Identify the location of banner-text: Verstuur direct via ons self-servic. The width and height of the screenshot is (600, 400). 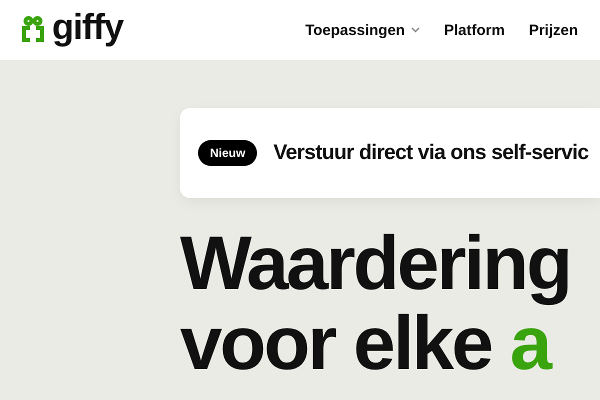
(430, 153).